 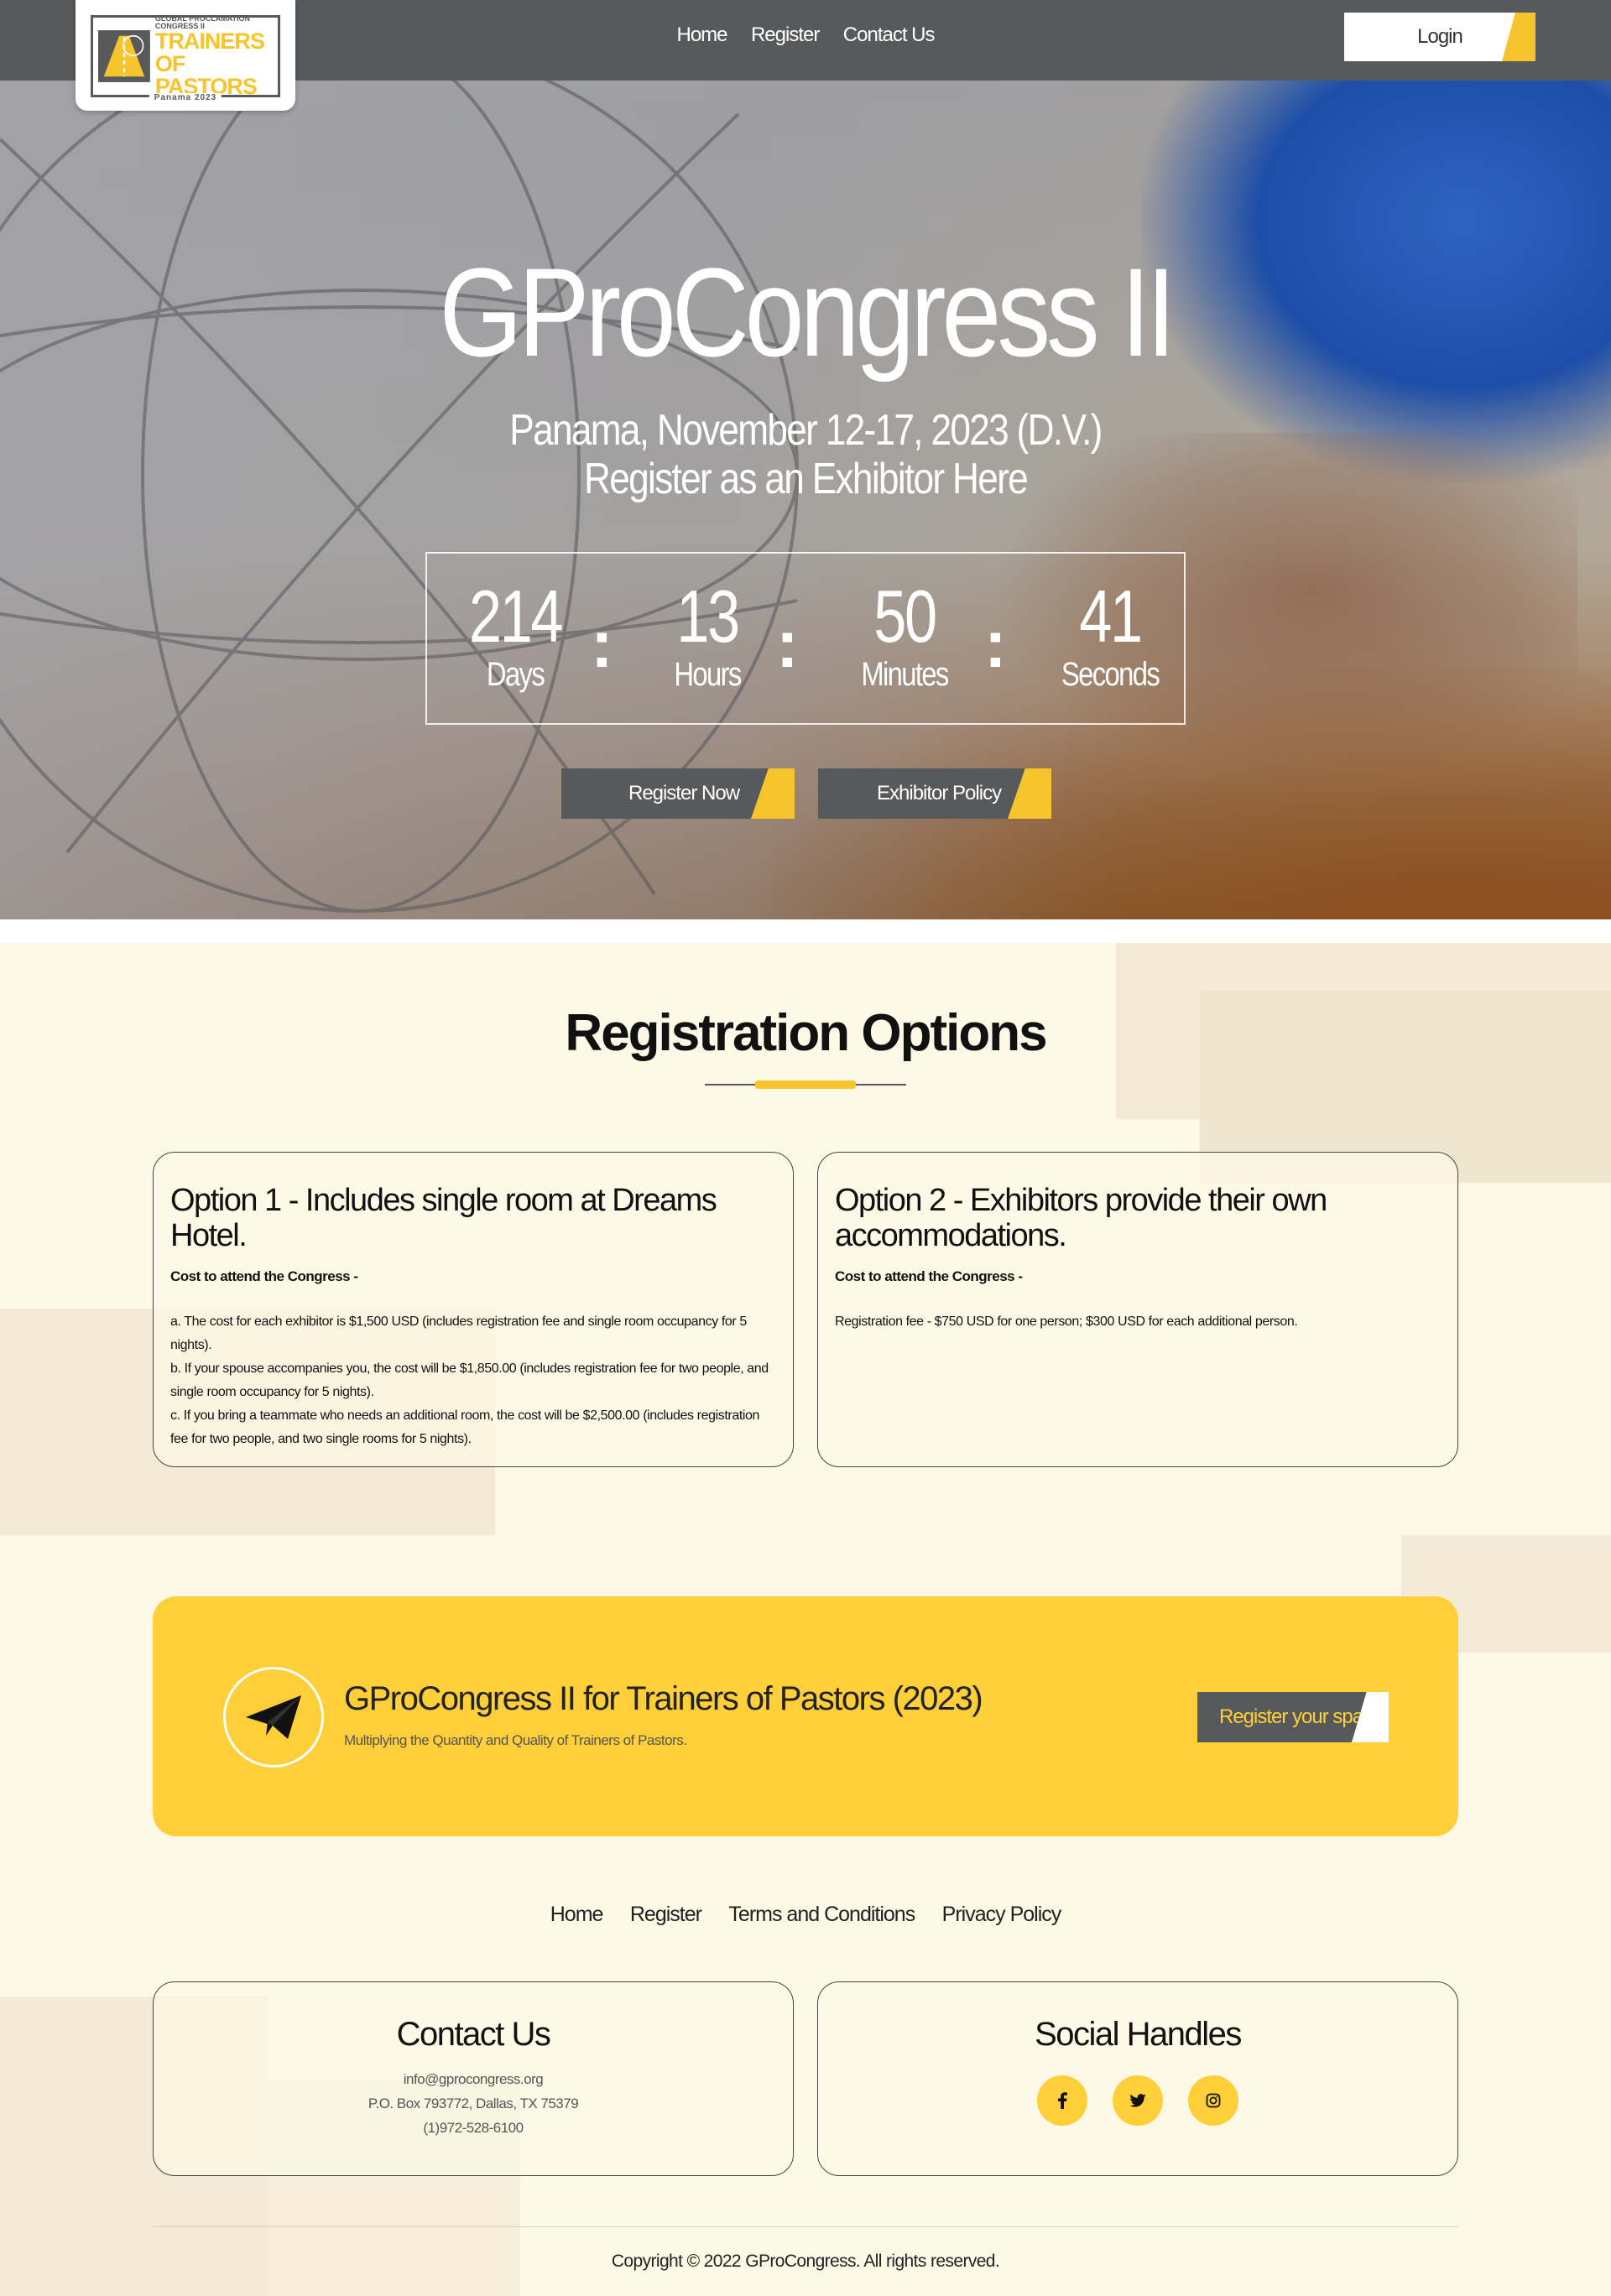 I want to click on register-now-label: Register Now, so click(x=684, y=793).